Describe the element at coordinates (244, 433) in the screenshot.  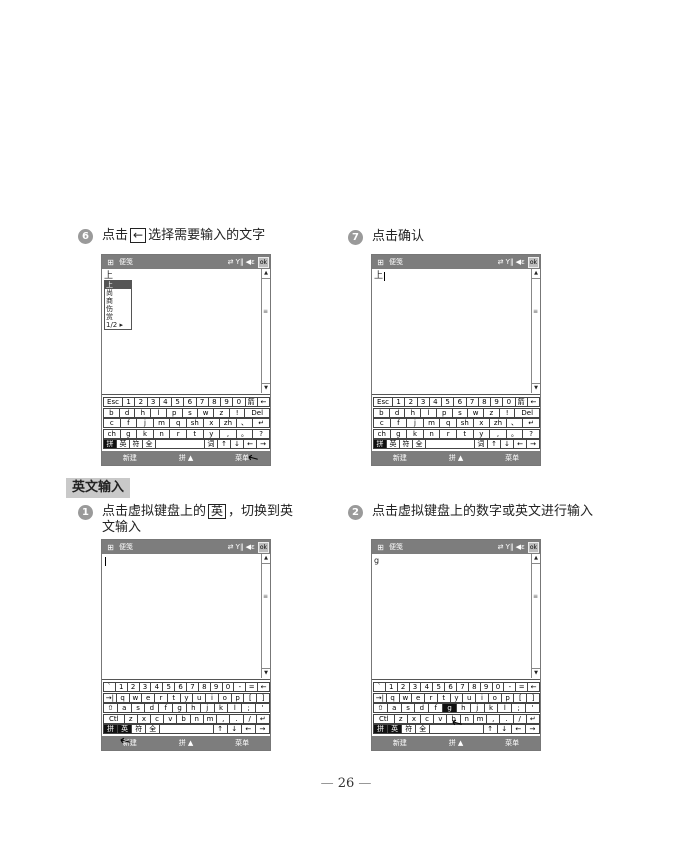
I see `key-。: 。` at that location.